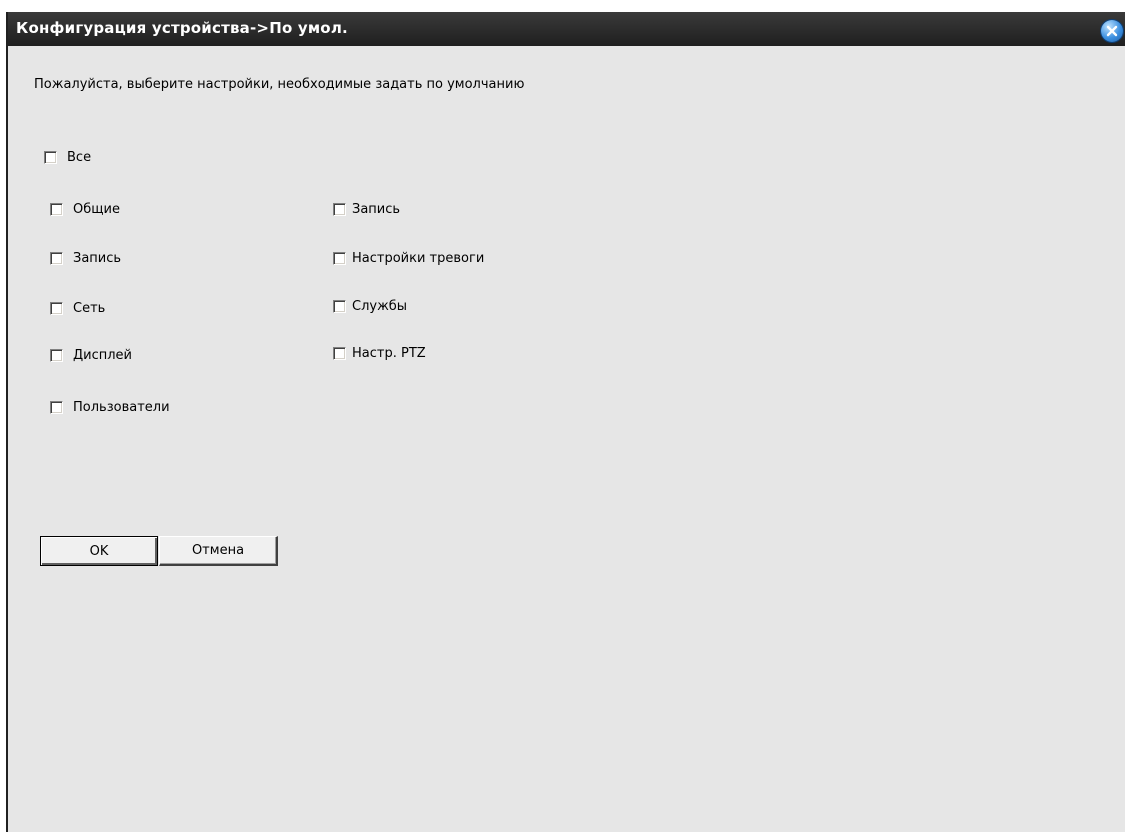 The image size is (1125, 832). What do you see at coordinates (339, 258) in the screenshot?
I see `checkbox-alarm-settings` at bounding box center [339, 258].